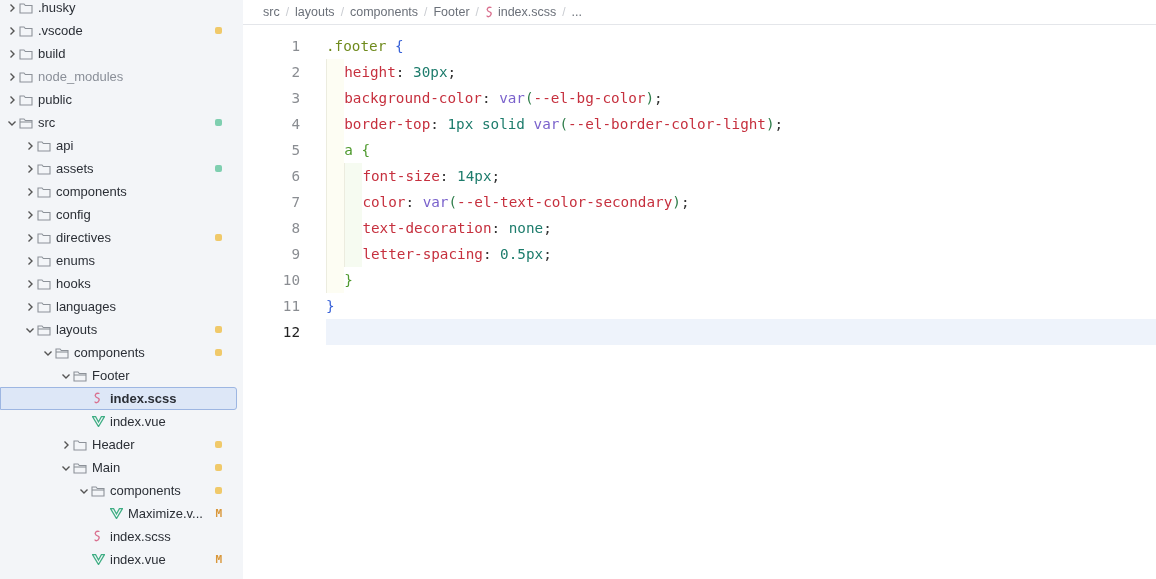 The height and width of the screenshot is (579, 1156). I want to click on line-number: 2, so click(295, 72).